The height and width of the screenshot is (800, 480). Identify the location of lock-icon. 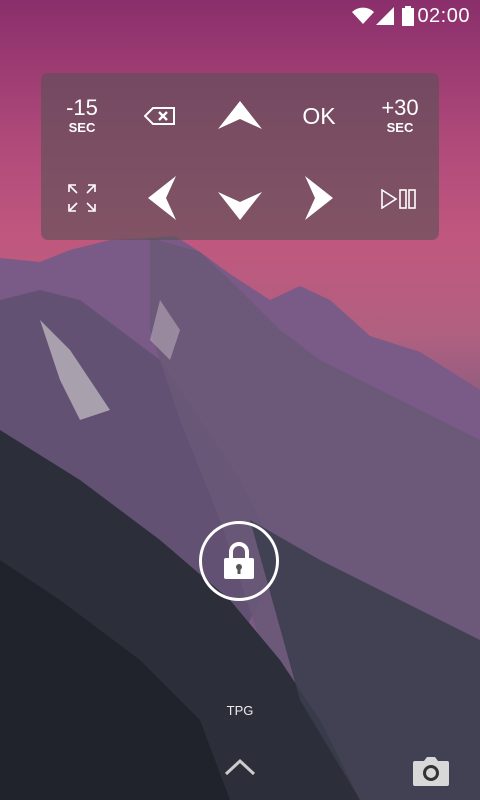
(239, 560).